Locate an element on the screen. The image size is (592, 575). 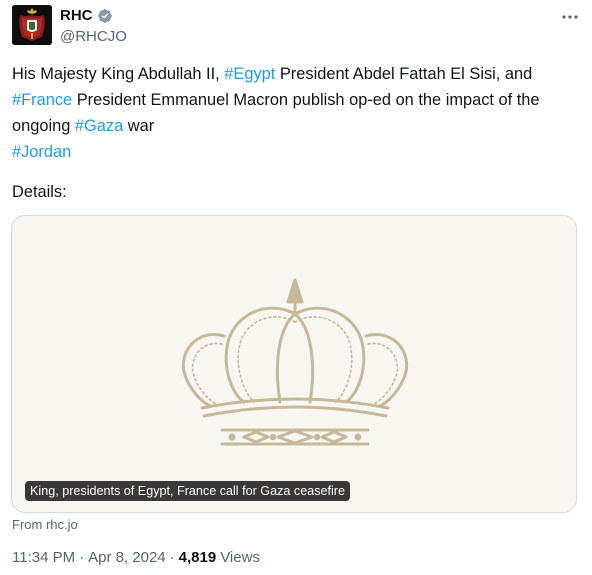
author-name-row: RHC is located at coordinates (86, 15).